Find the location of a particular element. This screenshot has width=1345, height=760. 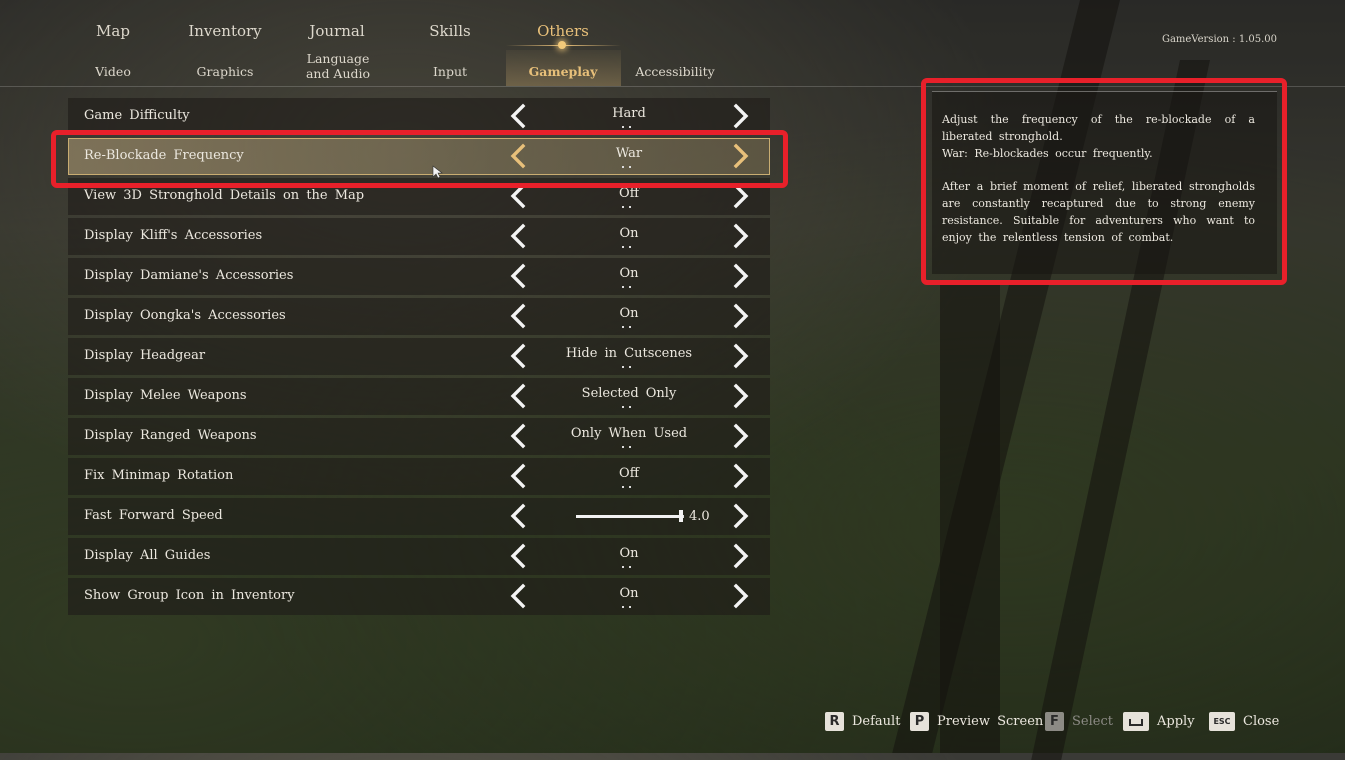

subtab-graphics: Graphics is located at coordinates (225, 71).